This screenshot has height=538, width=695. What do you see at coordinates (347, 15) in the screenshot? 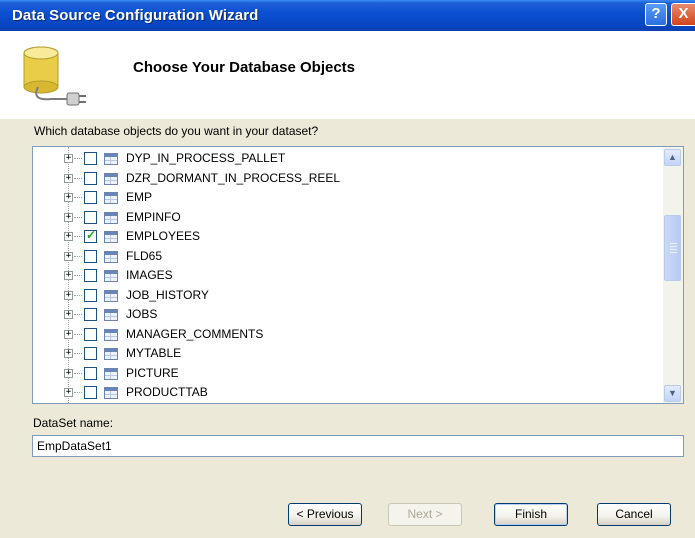
I see `title-bar: Data Source Configuration Wizard ? X` at bounding box center [347, 15].